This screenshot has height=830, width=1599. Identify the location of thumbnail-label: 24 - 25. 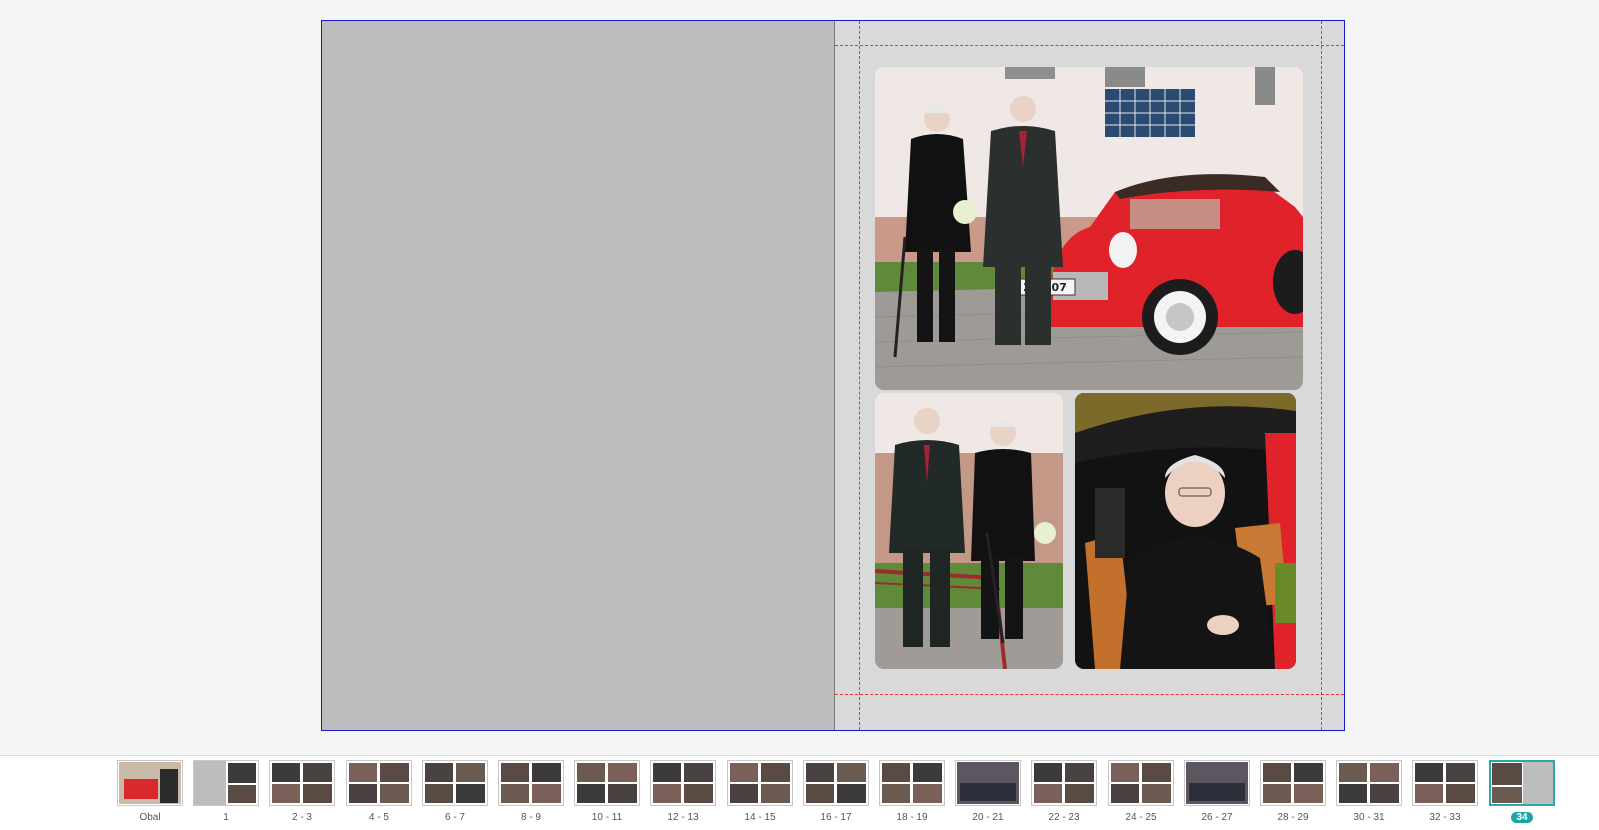
(1141, 817).